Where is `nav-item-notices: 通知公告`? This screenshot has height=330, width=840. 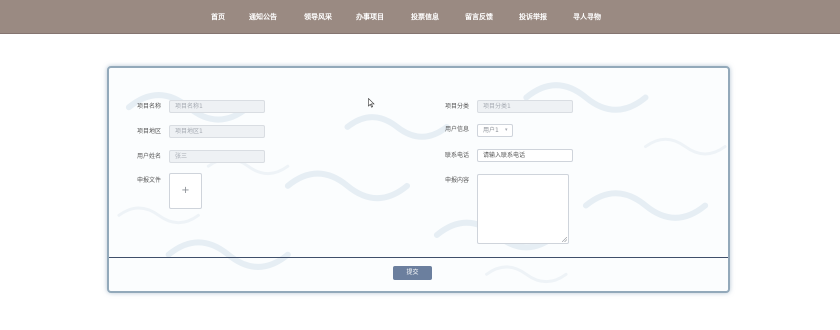
nav-item-notices: 通知公告 is located at coordinates (263, 17).